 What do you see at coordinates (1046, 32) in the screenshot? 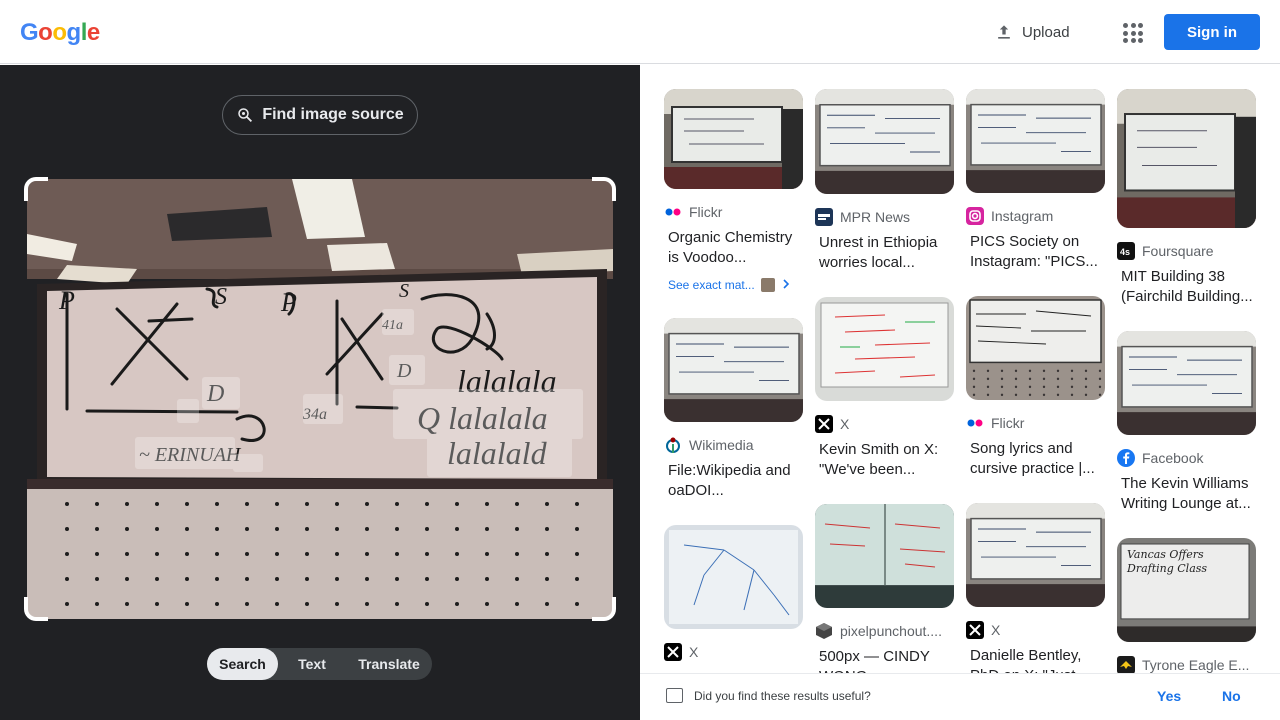
I see `upload-label: Upload` at bounding box center [1046, 32].